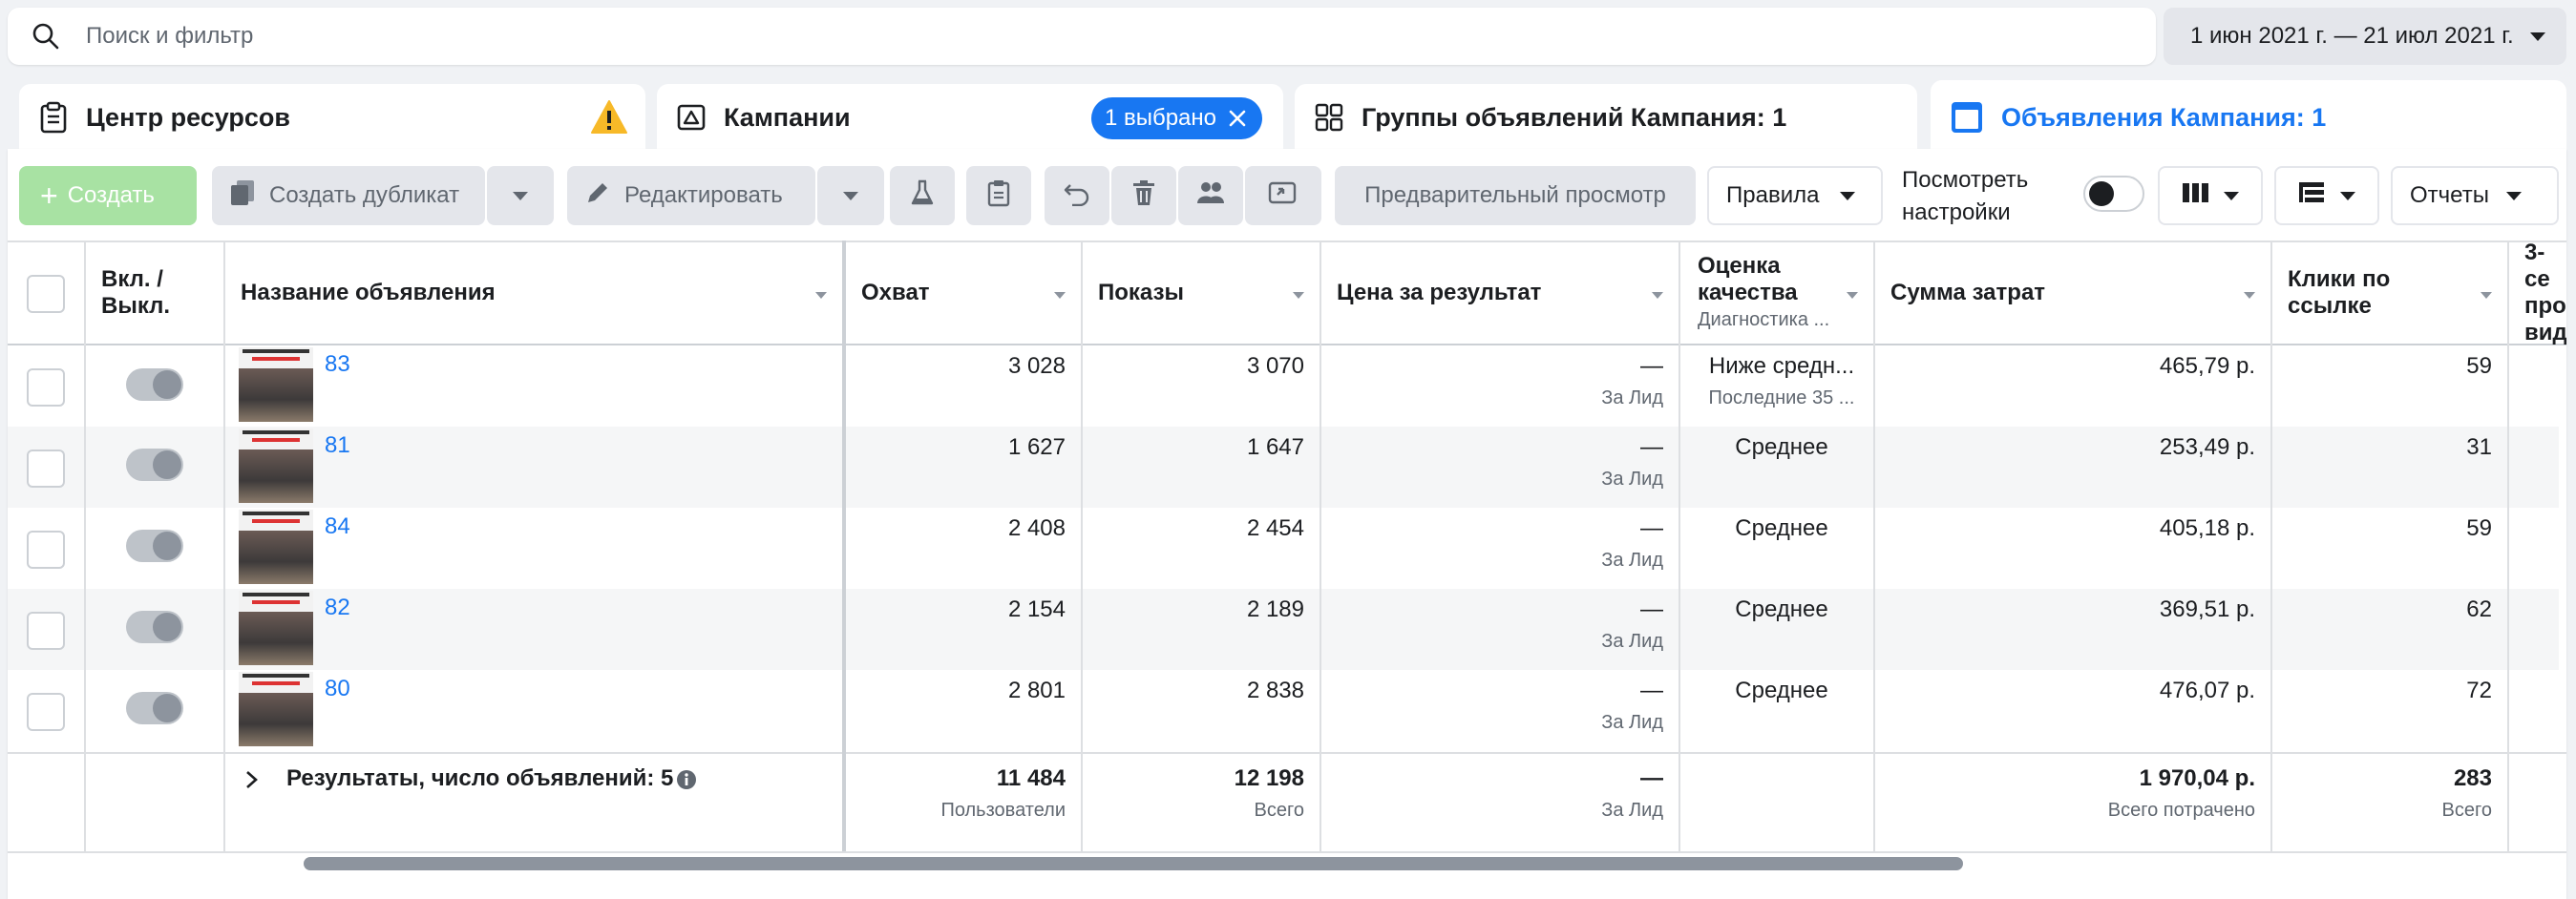 The image size is (2576, 899). What do you see at coordinates (1283, 195) in the screenshot?
I see `share-button` at bounding box center [1283, 195].